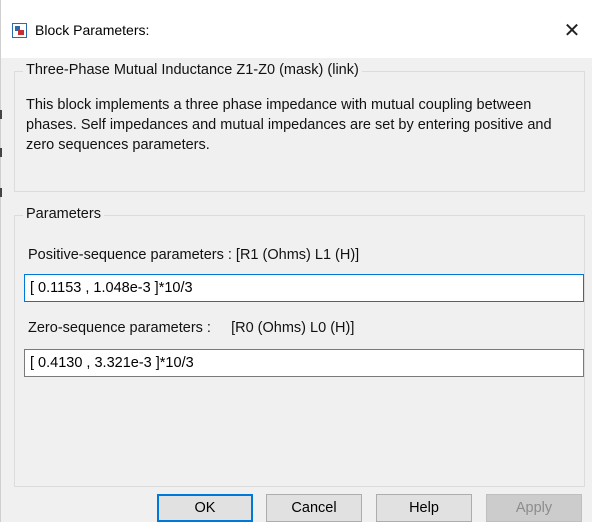 This screenshot has height=522, width=592. Describe the element at coordinates (304, 363) in the screenshot. I see `zero-sequence-input` at that location.